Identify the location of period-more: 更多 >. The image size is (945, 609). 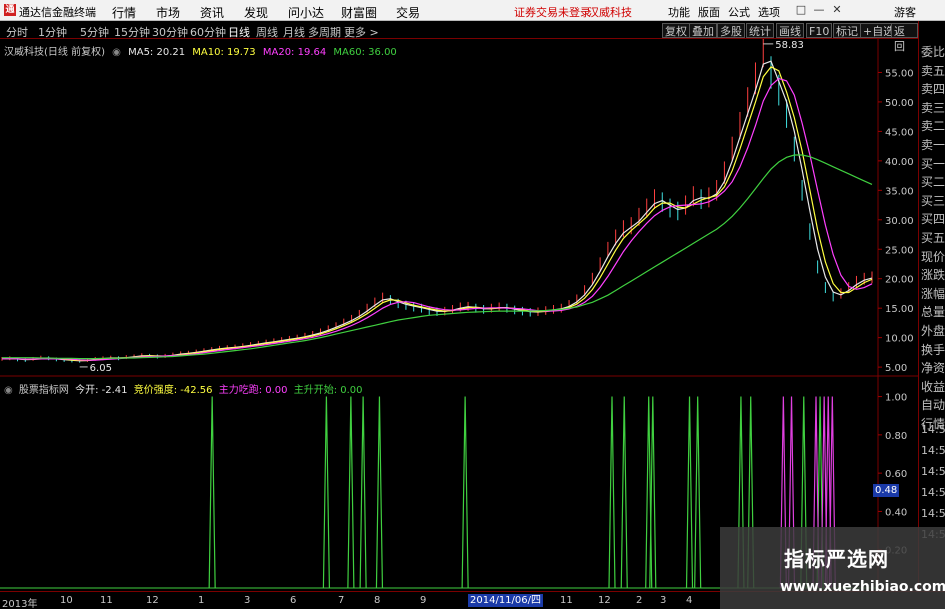
(361, 32).